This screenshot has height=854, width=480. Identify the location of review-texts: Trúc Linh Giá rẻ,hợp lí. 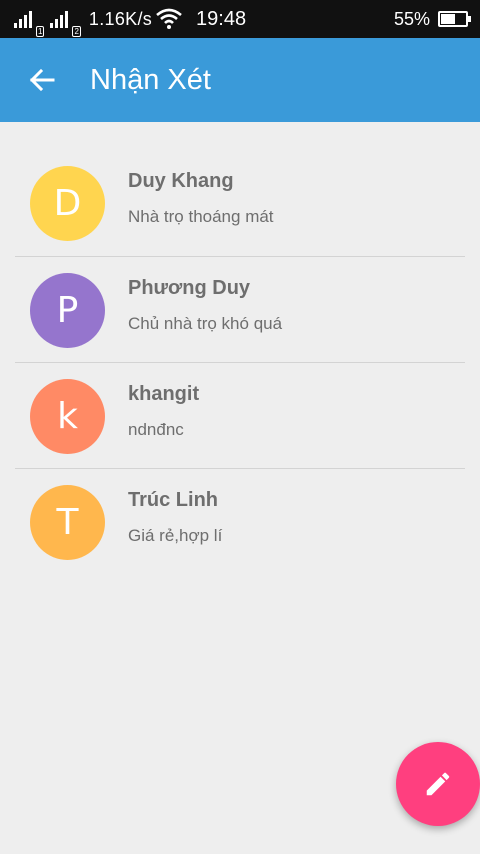
(175, 517).